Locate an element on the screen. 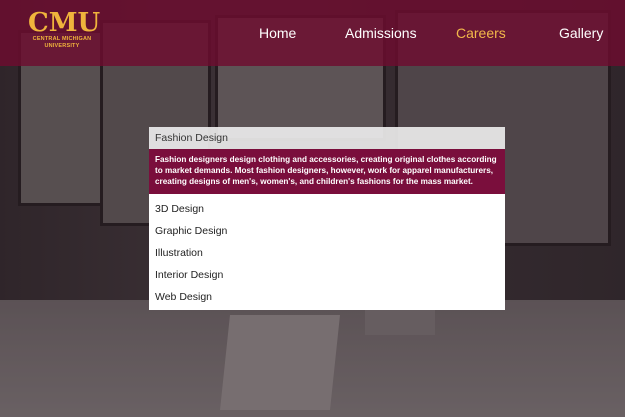 Image resolution: width=625 pixels, height=417 pixels. logo-wordmark: CMU is located at coordinates (64, 23).